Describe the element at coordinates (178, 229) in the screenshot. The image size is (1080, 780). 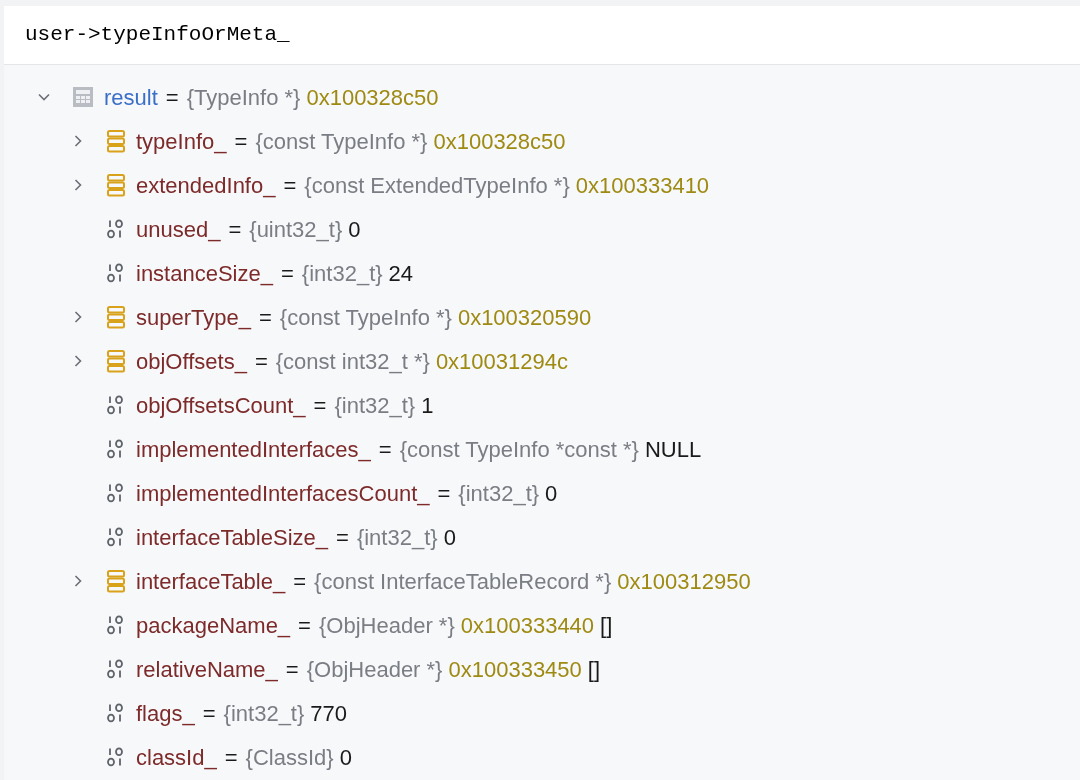
I see `variable-name: unused_` at that location.